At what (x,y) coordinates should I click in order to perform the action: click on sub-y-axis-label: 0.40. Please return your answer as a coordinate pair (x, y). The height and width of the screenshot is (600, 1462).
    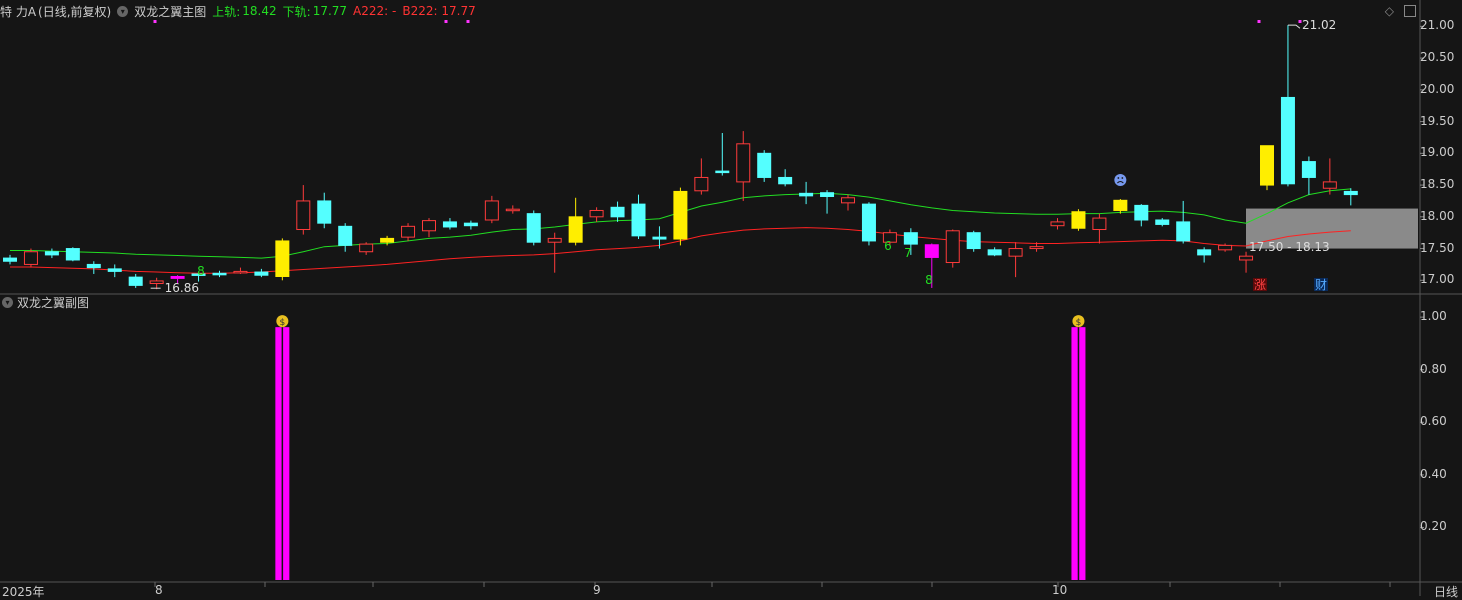
    Looking at the image, I should click on (1433, 473).